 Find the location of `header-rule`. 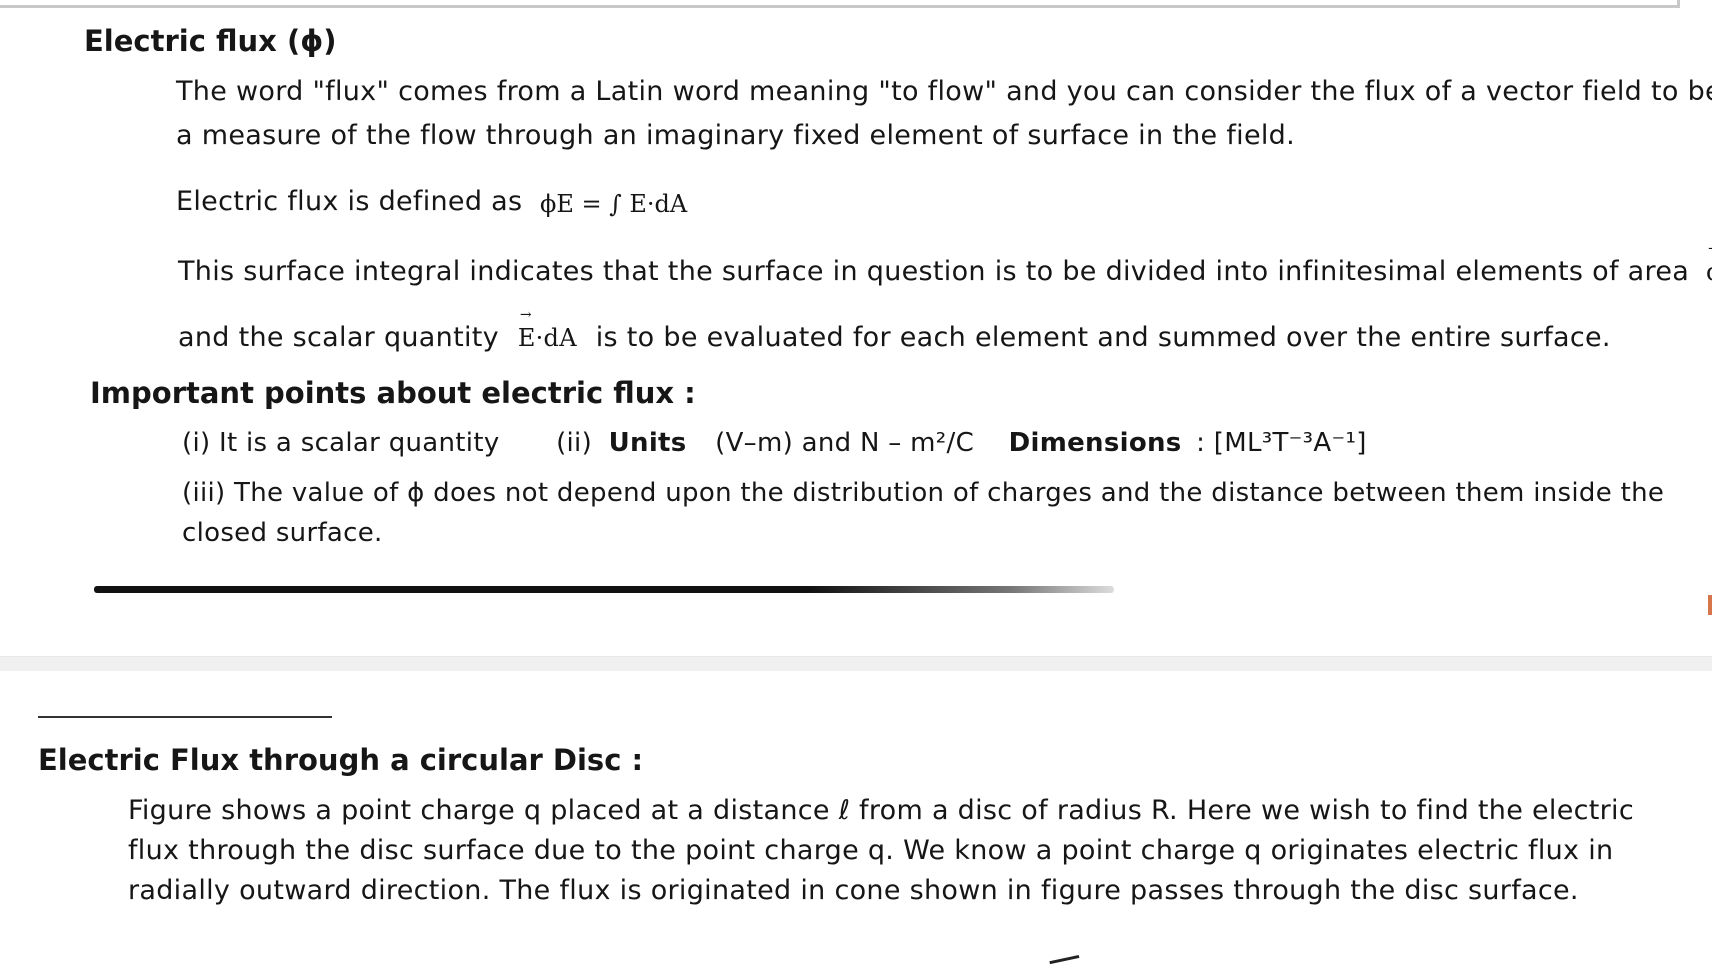

header-rule is located at coordinates (185, 717).